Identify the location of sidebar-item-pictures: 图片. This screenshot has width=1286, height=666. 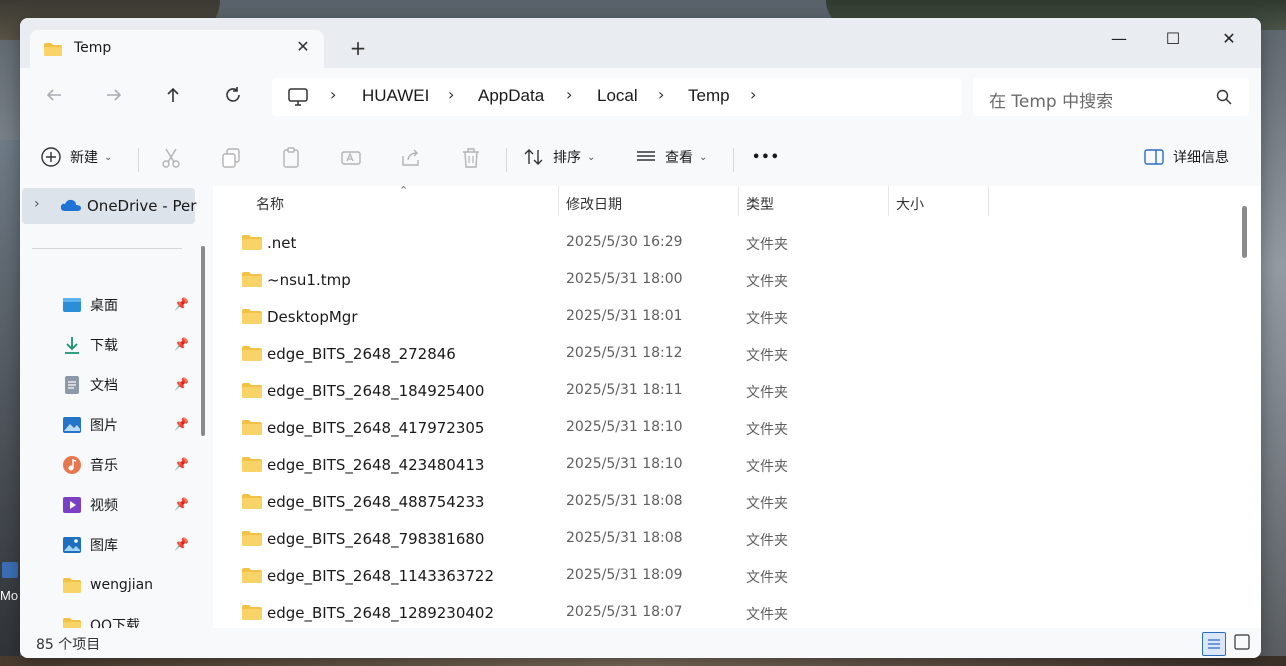
(90, 425).